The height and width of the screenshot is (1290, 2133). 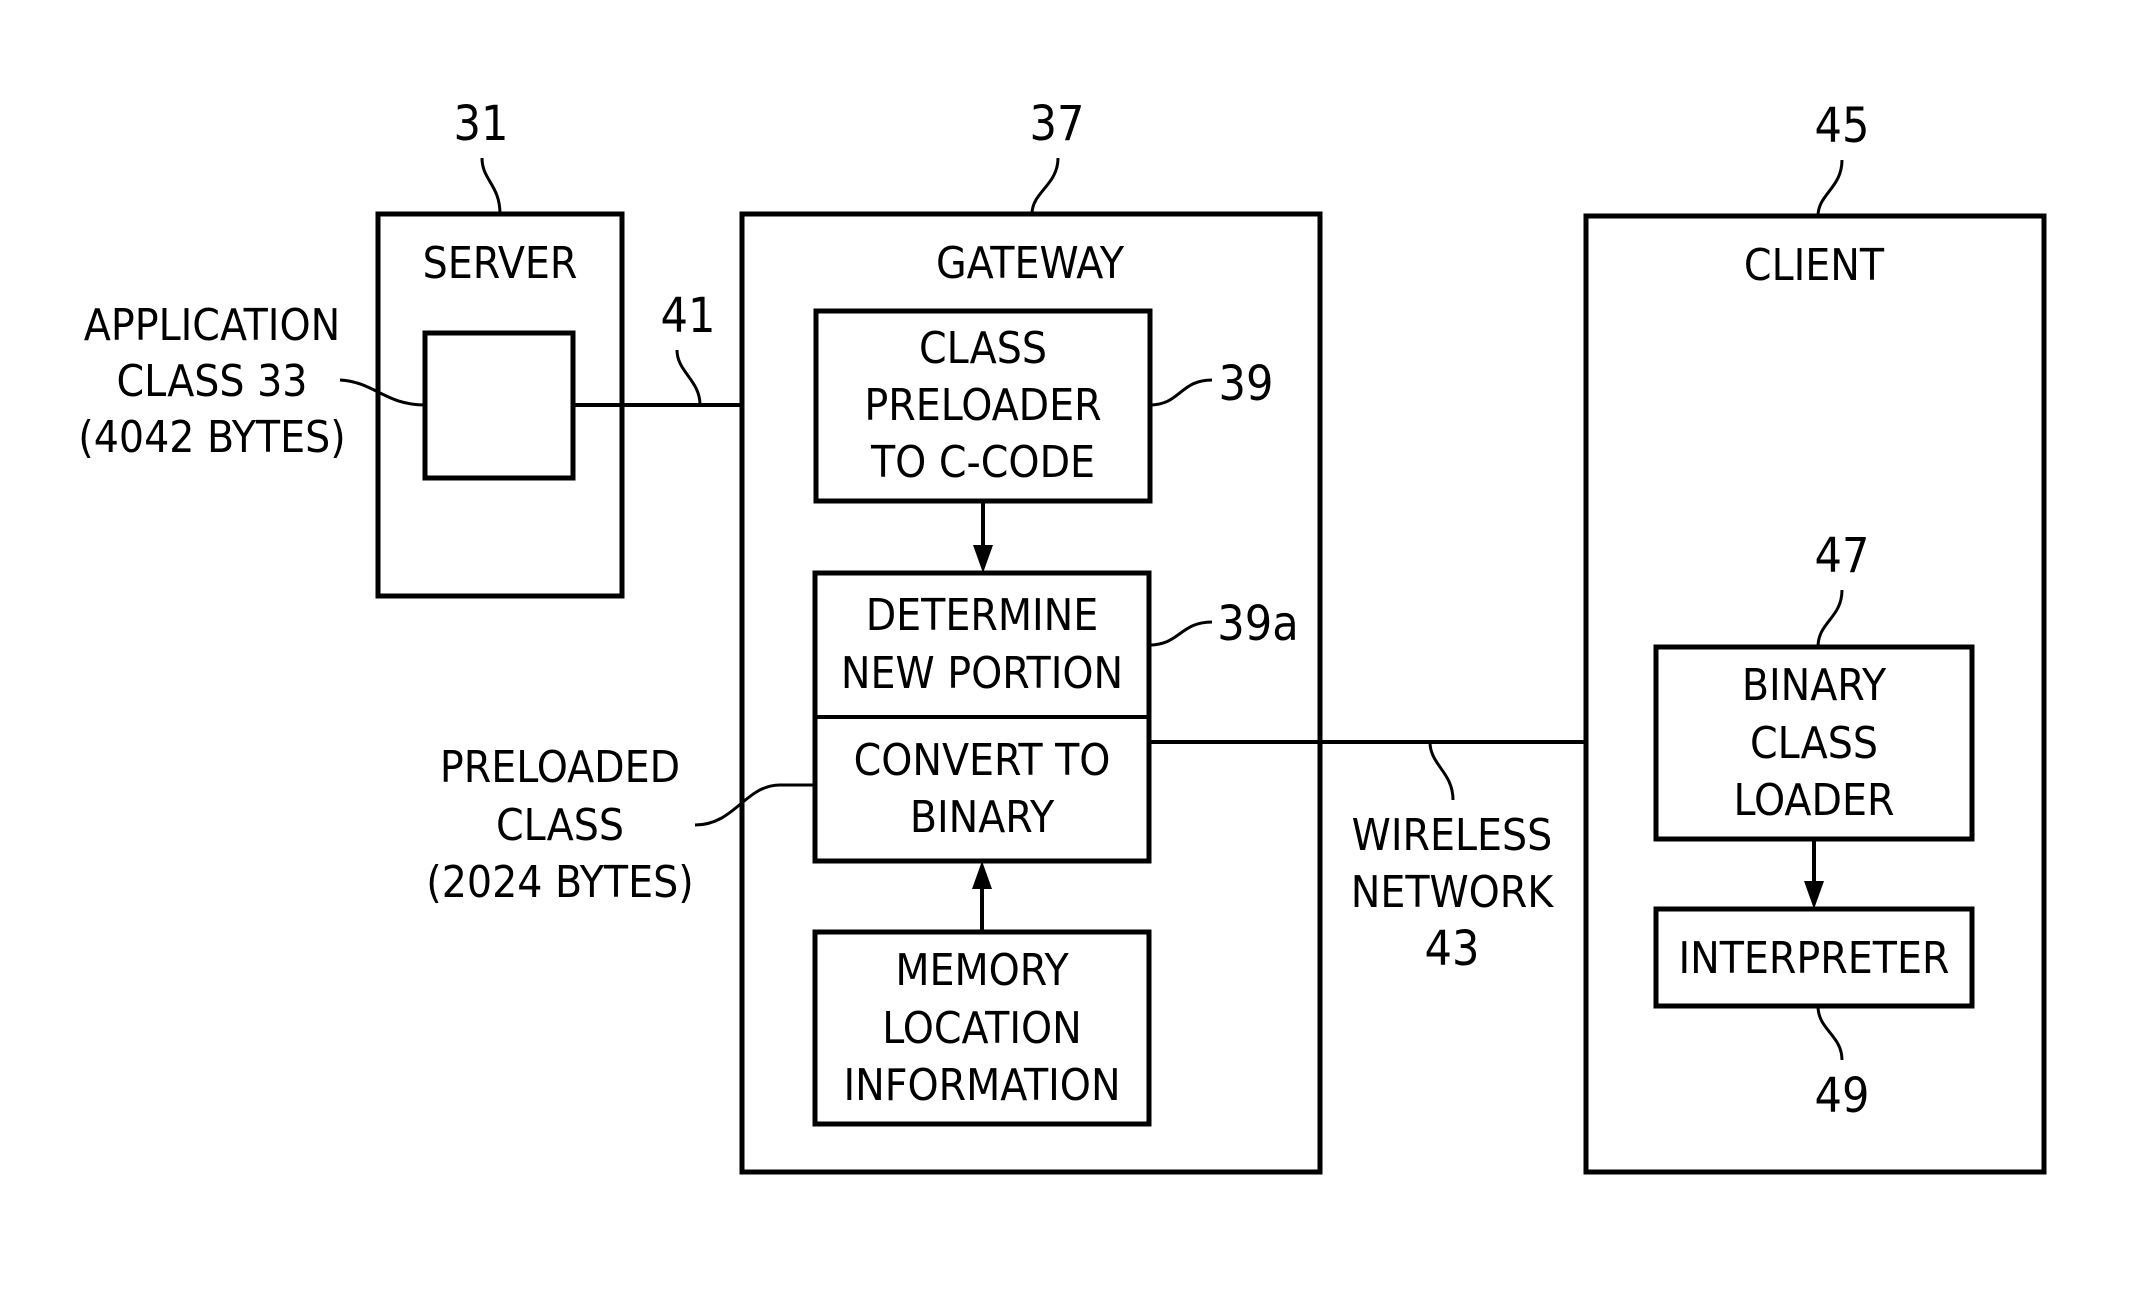 What do you see at coordinates (982, 1028) in the screenshot?
I see `memory-line2: LOCATION` at bounding box center [982, 1028].